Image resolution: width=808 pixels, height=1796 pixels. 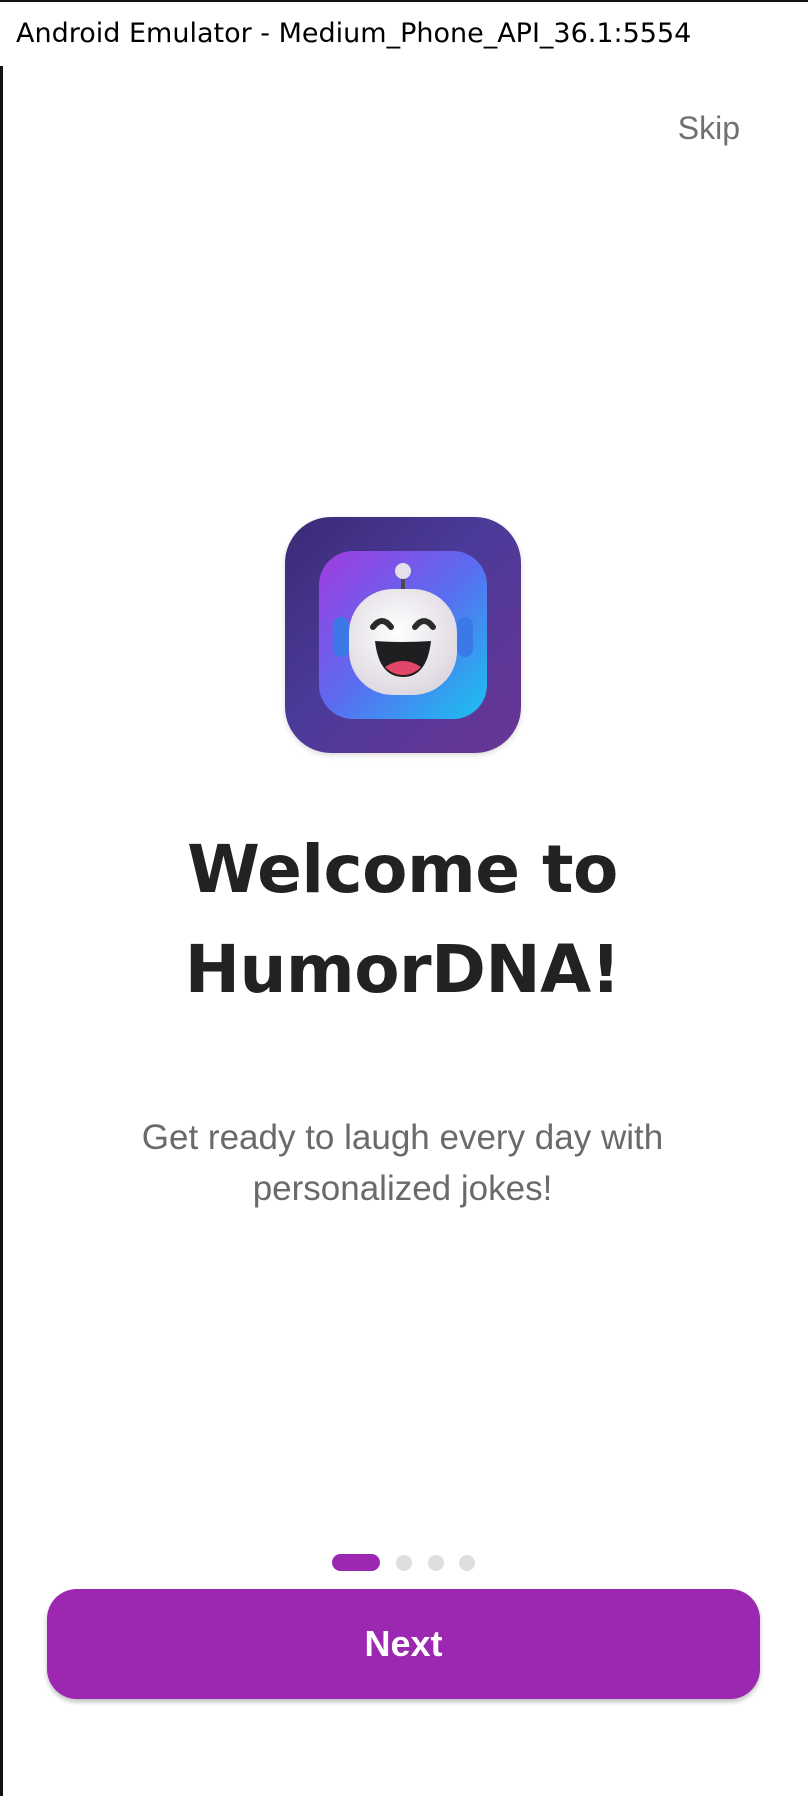 What do you see at coordinates (356, 1562) in the screenshot?
I see `page-dot-active` at bounding box center [356, 1562].